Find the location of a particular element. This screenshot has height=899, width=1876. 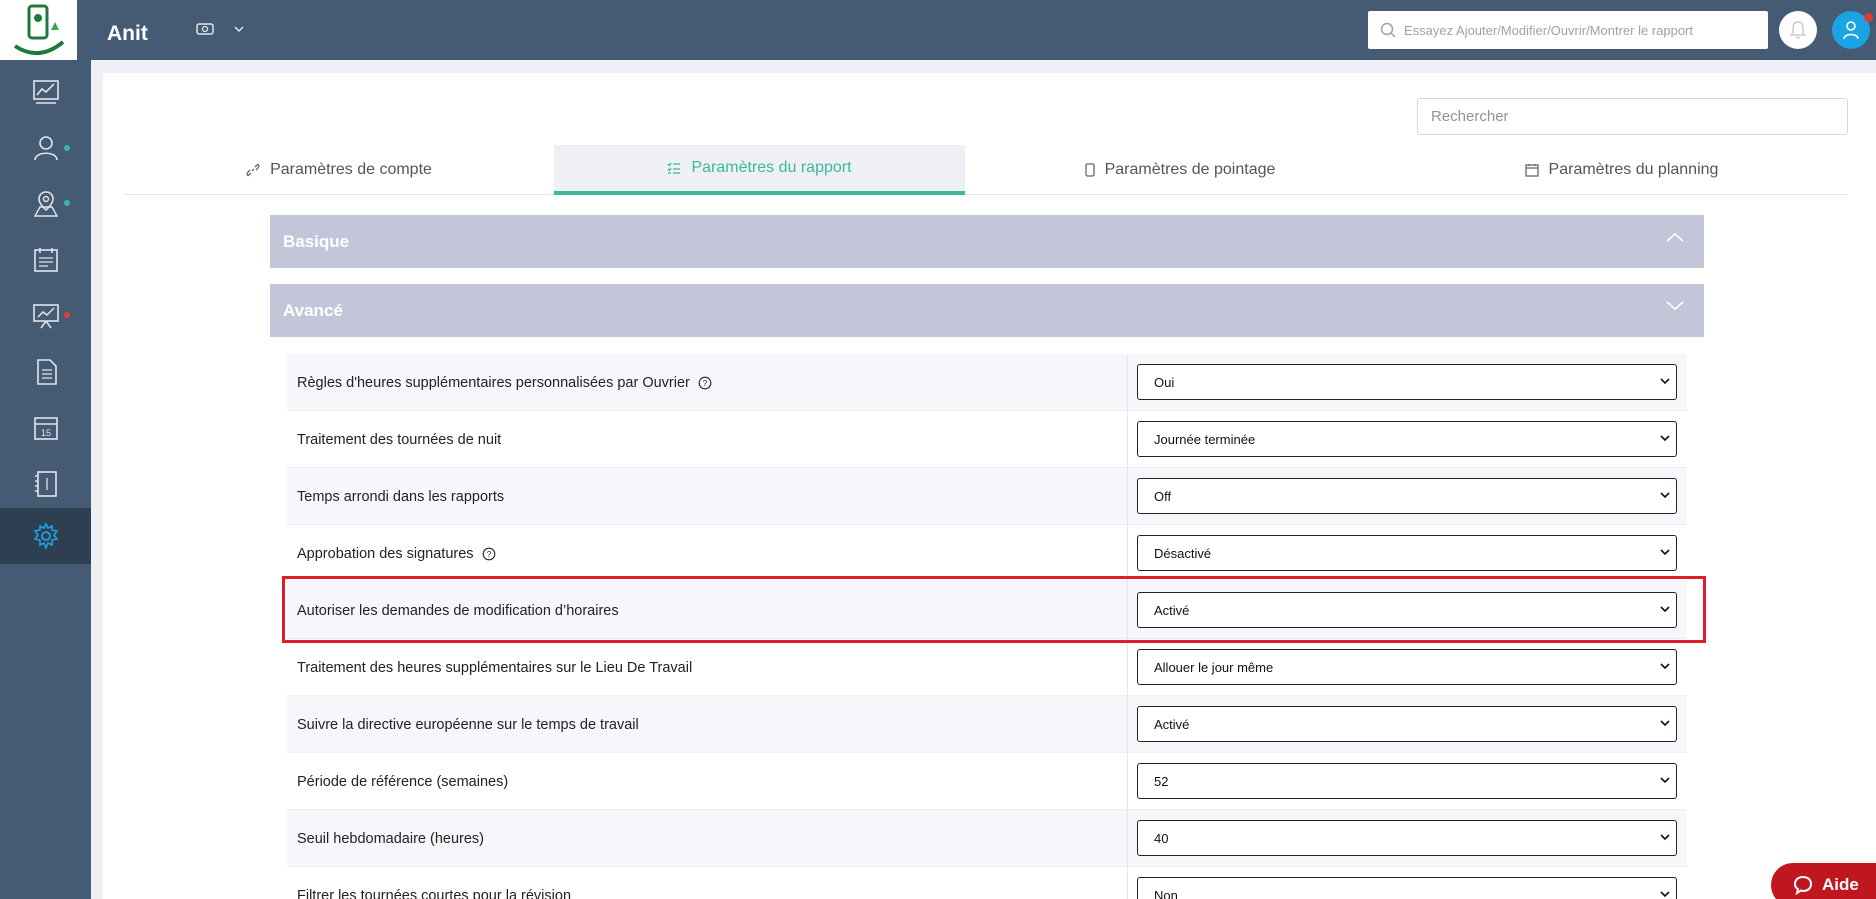

calendar-15-icon: 15 is located at coordinates (45, 428).